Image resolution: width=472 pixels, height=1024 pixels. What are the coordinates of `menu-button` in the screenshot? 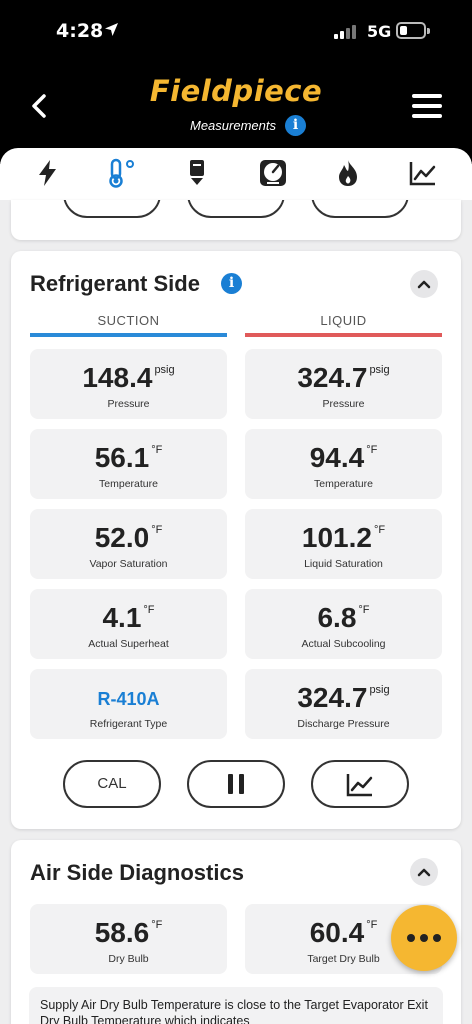 It's located at (427, 106).